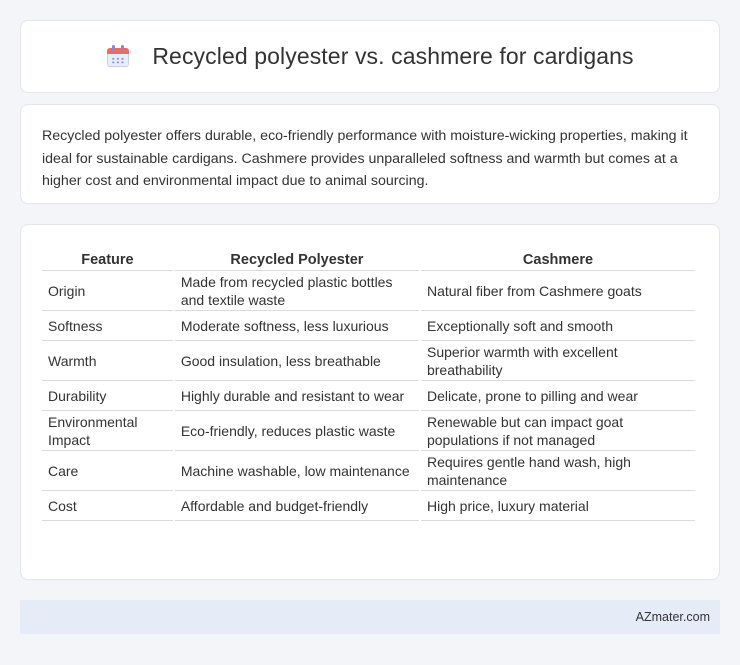 The width and height of the screenshot is (740, 665). Describe the element at coordinates (107, 361) in the screenshot. I see `row-feature: Warmth` at that location.